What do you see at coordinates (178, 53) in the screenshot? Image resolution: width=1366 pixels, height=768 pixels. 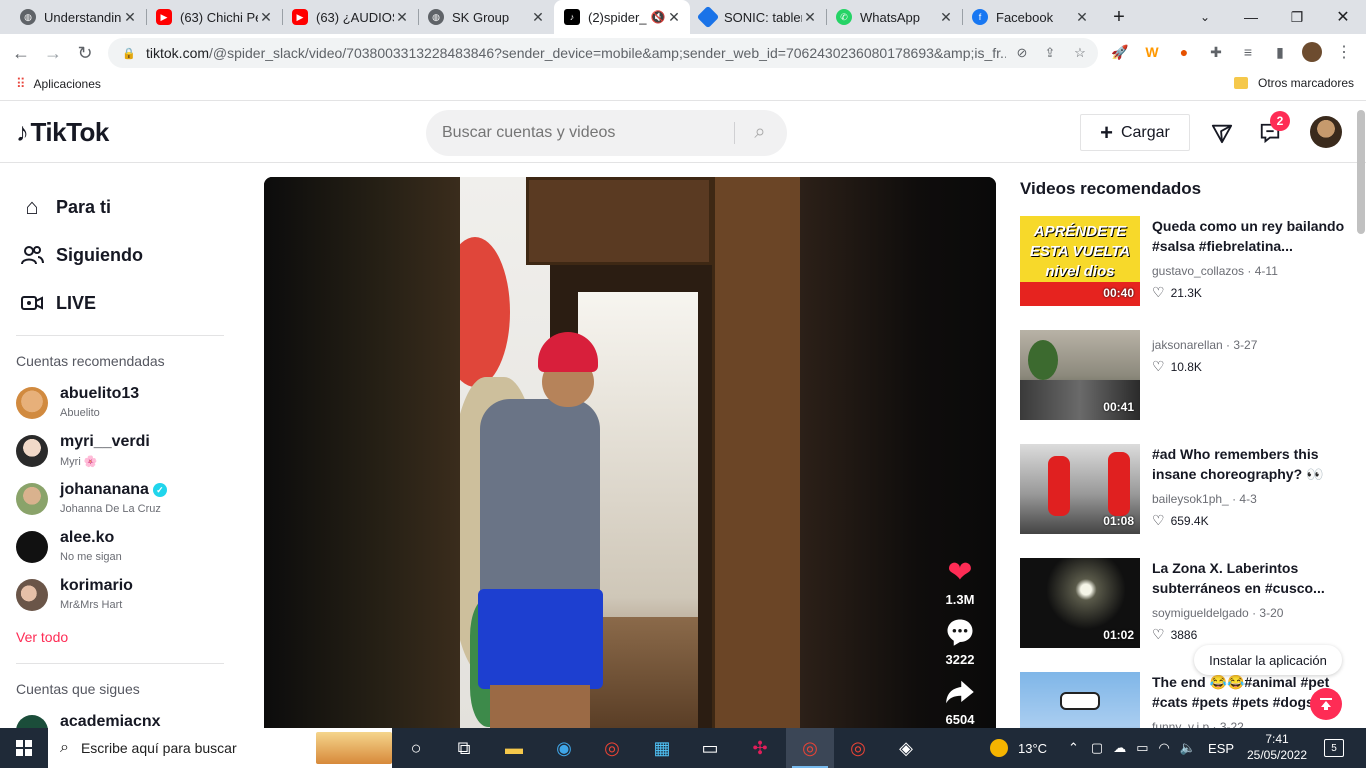 I see `url-host: tiktok.com` at bounding box center [178, 53].